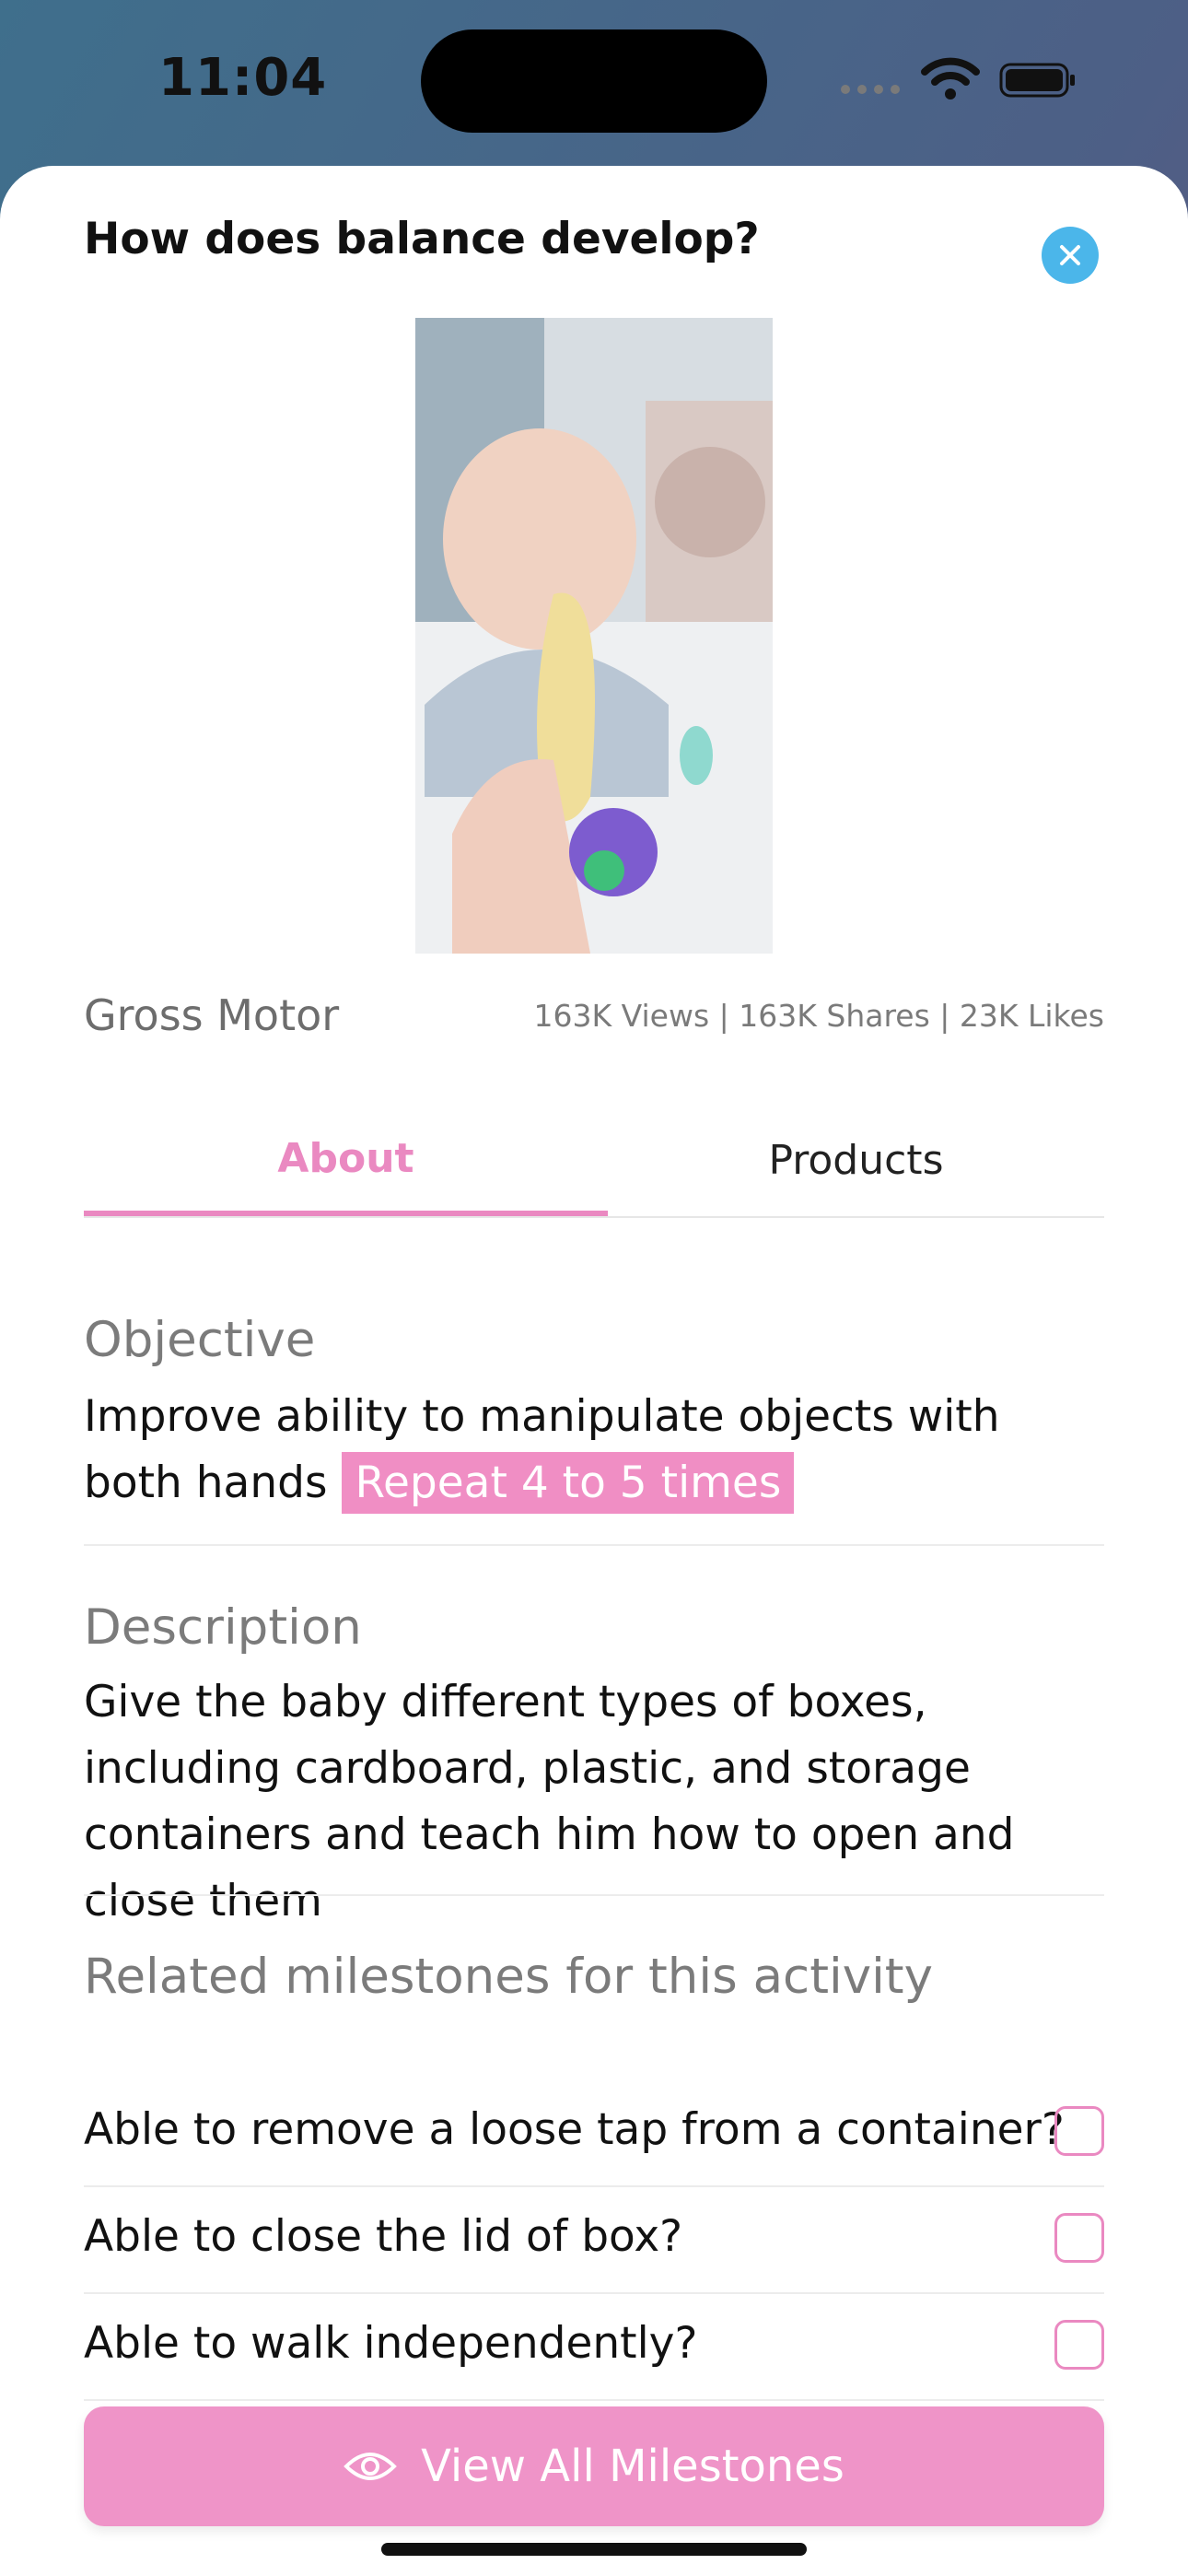 The height and width of the screenshot is (2576, 1188). I want to click on status-bar: 11:04, so click(594, 83).